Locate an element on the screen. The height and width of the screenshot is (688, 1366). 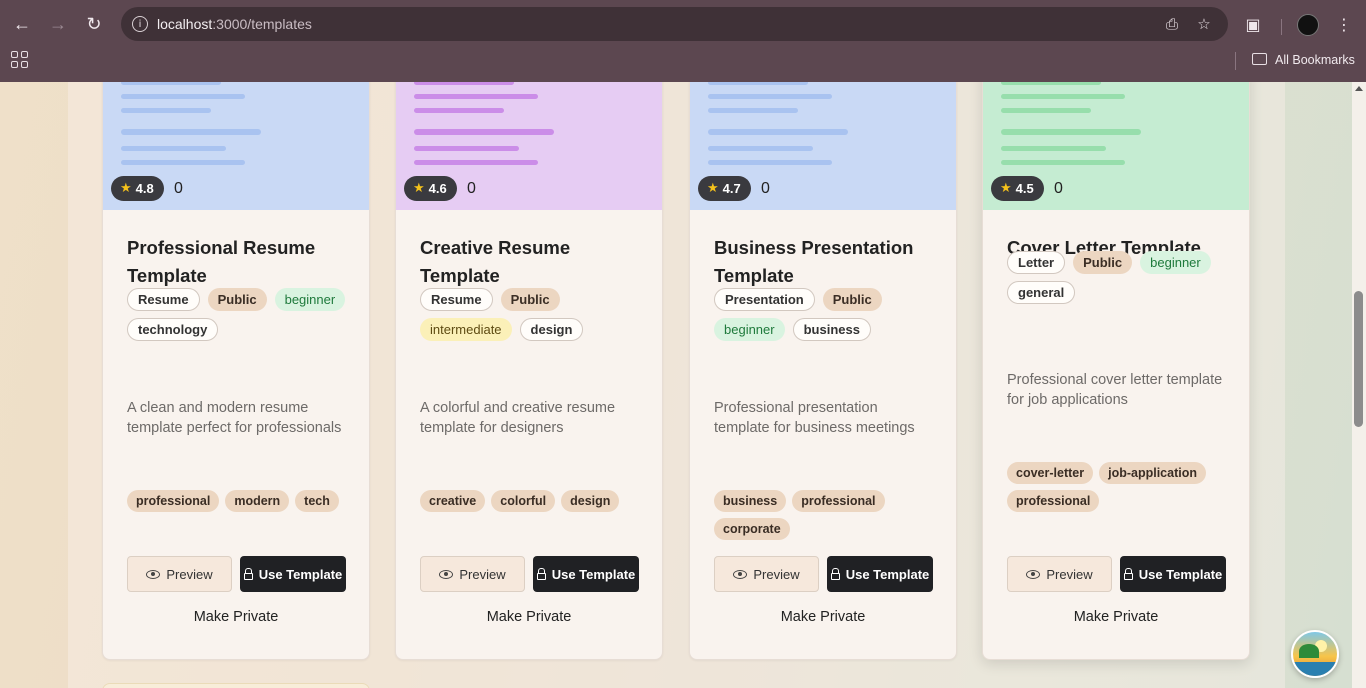
tag-list: business professional corporate is located at coordinates (829, 515).